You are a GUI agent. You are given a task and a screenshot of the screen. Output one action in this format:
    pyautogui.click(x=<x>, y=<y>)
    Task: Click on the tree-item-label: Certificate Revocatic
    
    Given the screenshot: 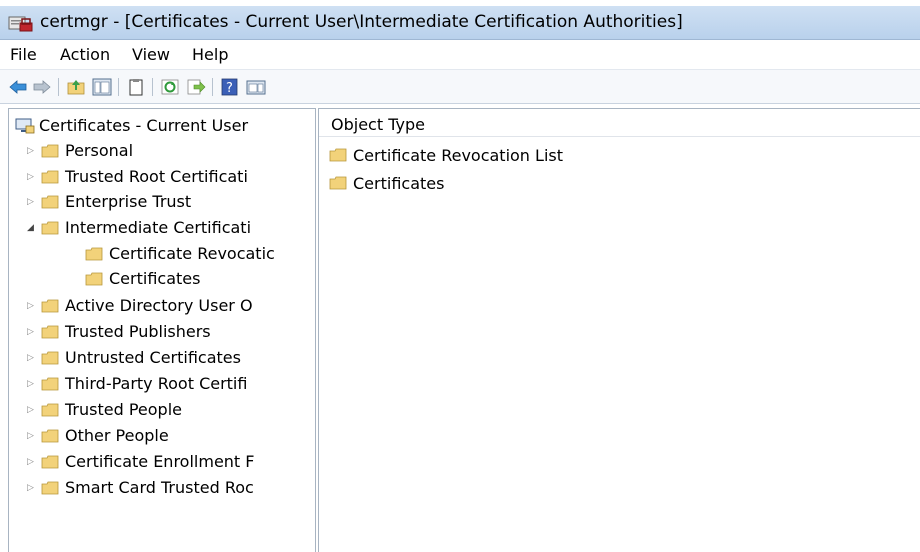 What is the action you would take?
    pyautogui.click(x=192, y=253)
    